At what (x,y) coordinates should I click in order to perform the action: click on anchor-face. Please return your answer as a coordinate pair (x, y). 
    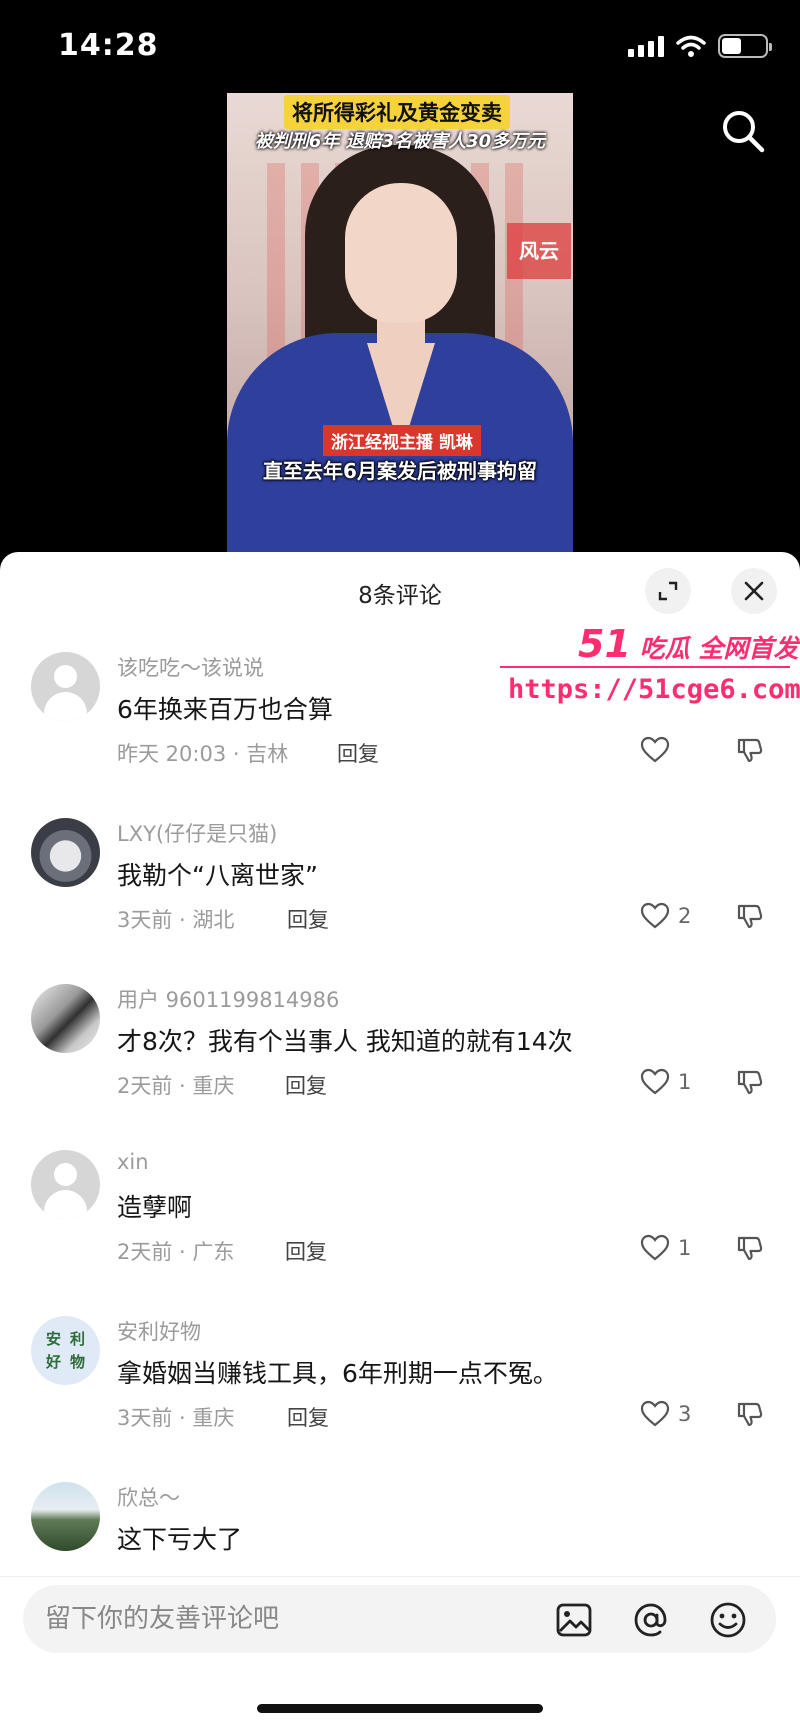
    Looking at the image, I should click on (401, 253).